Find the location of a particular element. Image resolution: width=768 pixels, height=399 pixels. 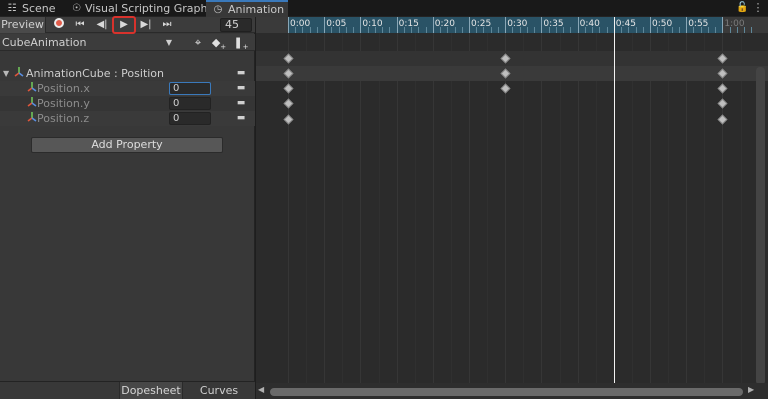

skip-end-icon: ⏭ is located at coordinates (167, 24).